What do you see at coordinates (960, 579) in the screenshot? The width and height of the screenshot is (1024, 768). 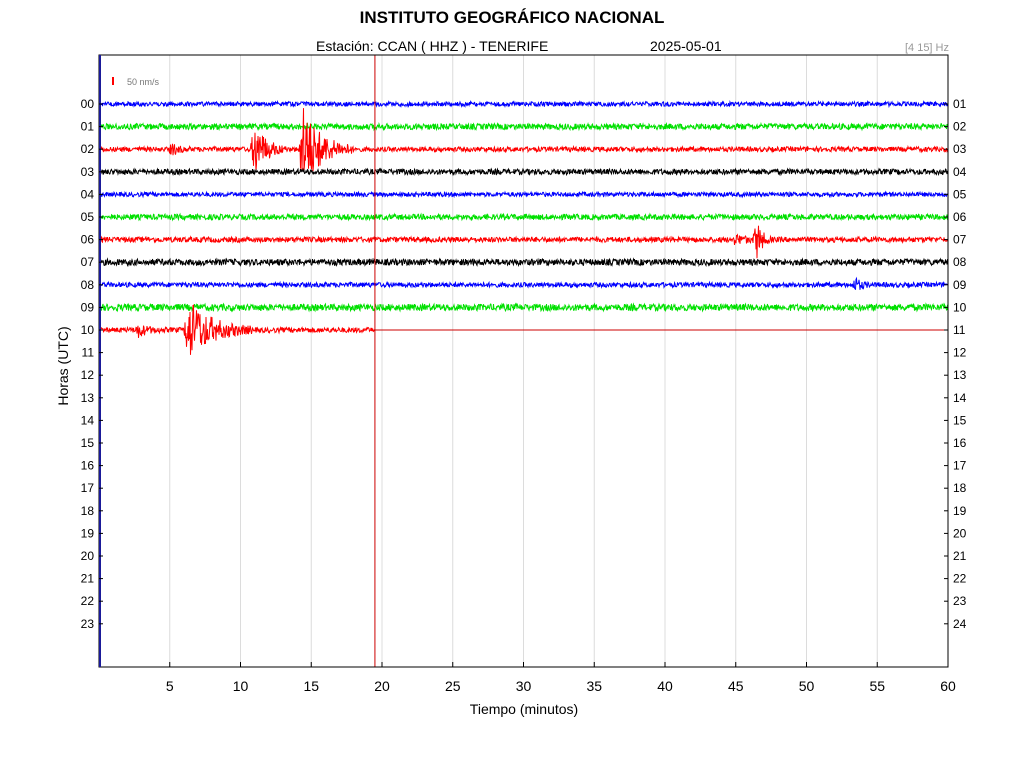 I see `right-hour-label: 22` at bounding box center [960, 579].